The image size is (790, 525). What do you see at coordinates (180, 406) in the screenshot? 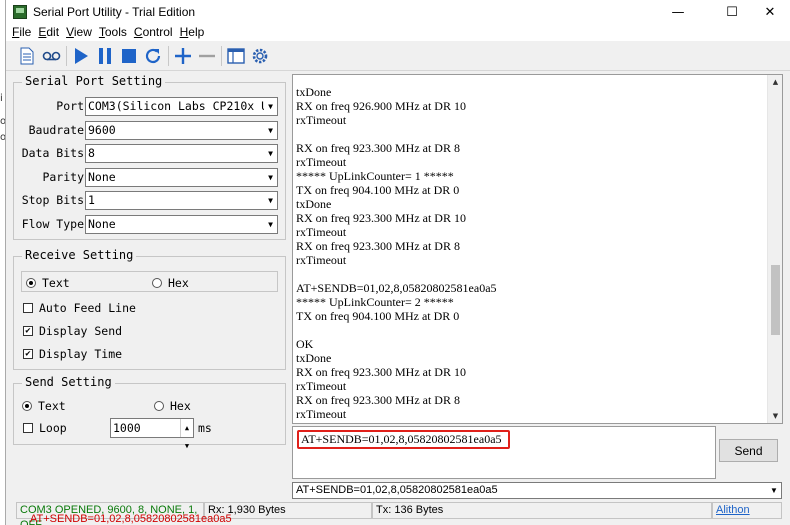
I see `send-hex-label: Hex` at bounding box center [180, 406].